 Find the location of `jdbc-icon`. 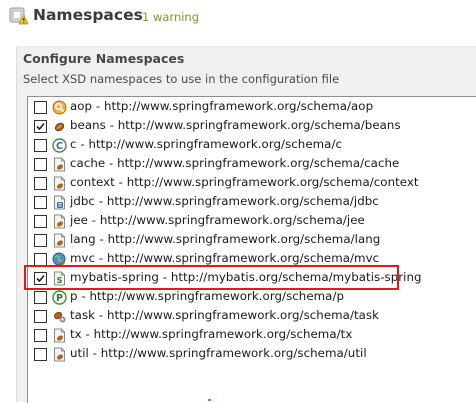

jdbc-icon is located at coordinates (59, 202).